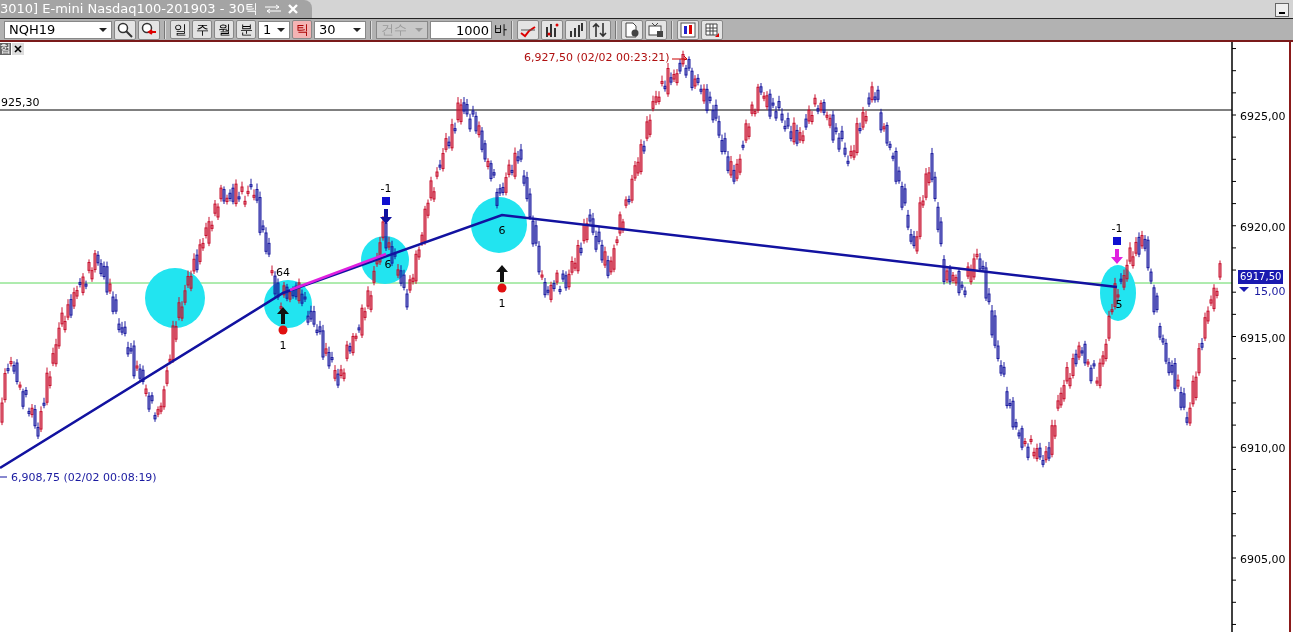 The image size is (1293, 632). Describe the element at coordinates (129, 9) in the screenshot. I see `window-title: 3010] E-mini Nasdaq100-201903 - 30틱` at that location.